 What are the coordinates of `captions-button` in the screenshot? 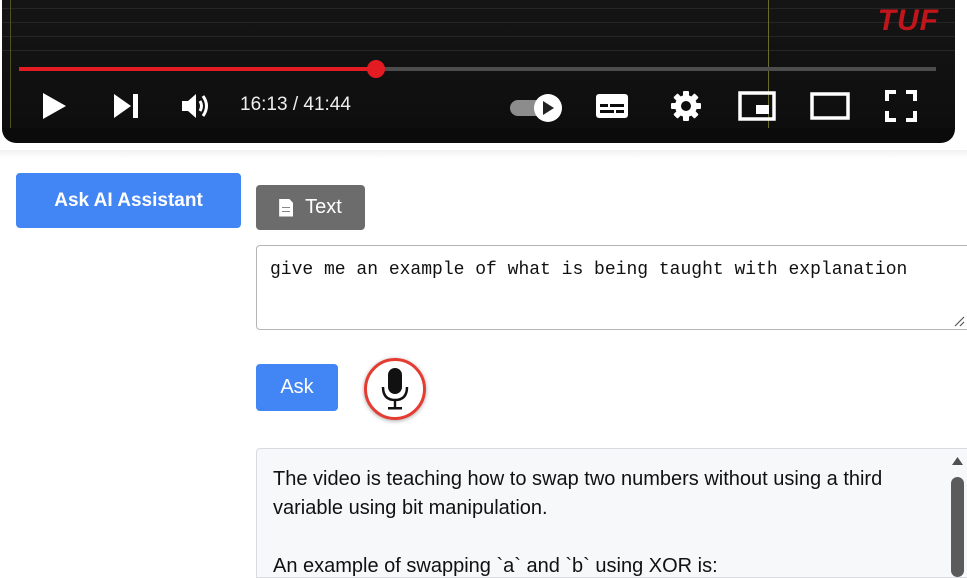 It's located at (612, 106).